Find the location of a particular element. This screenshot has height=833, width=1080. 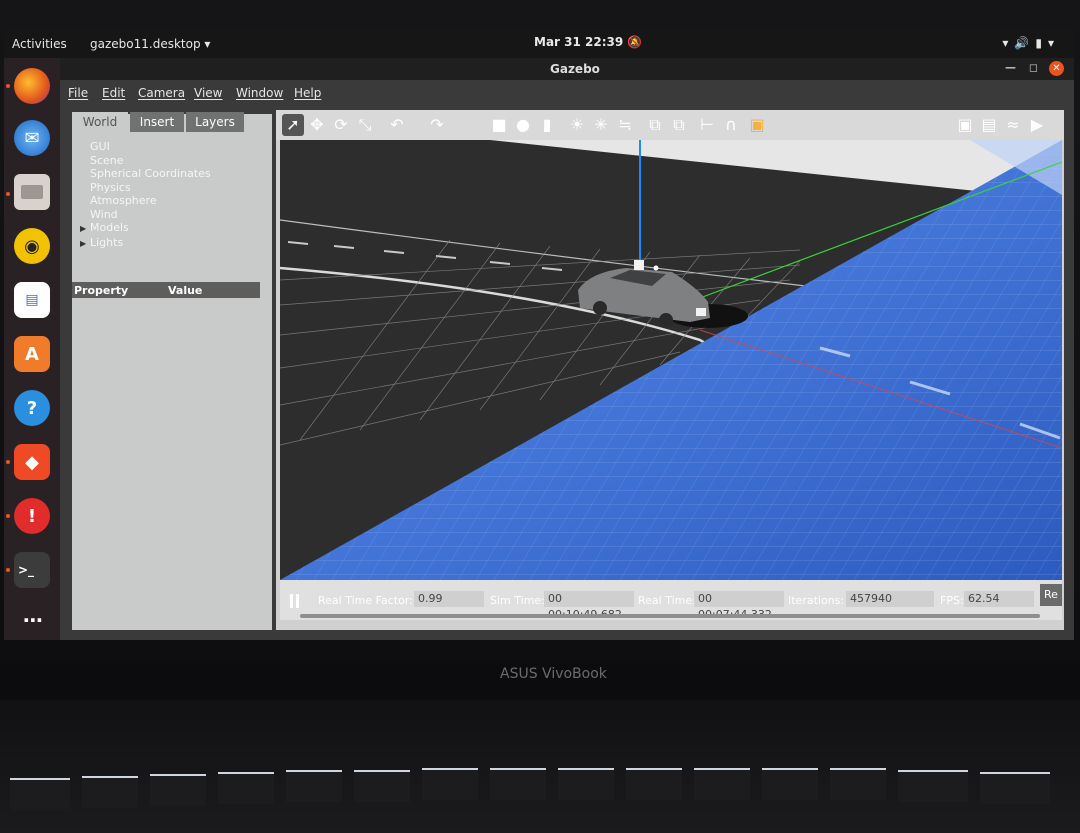

sensor-point is located at coordinates (656, 268).